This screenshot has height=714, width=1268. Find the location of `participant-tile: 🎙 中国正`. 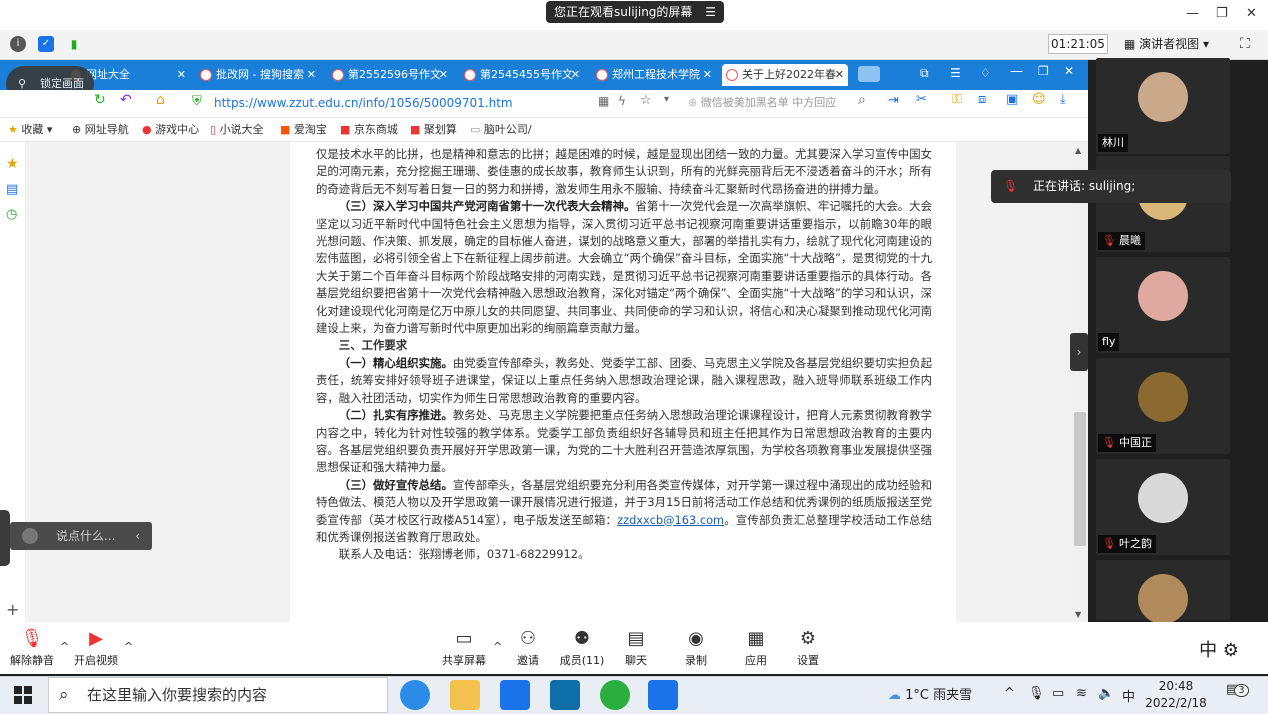

participant-tile: 🎙 中国正 is located at coordinates (1163, 406).